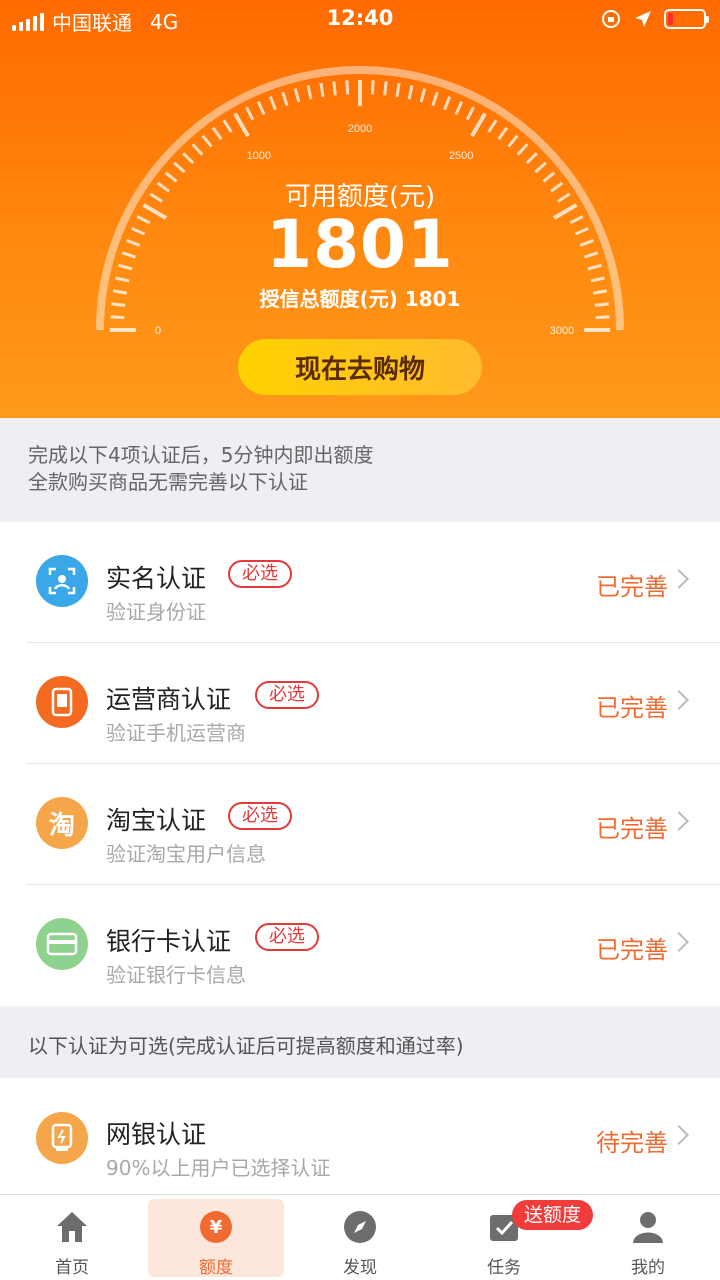  What do you see at coordinates (201, 455) in the screenshot?
I see `notice-line-1: 完成以下4项认证后，5分钟内即出额度` at bounding box center [201, 455].